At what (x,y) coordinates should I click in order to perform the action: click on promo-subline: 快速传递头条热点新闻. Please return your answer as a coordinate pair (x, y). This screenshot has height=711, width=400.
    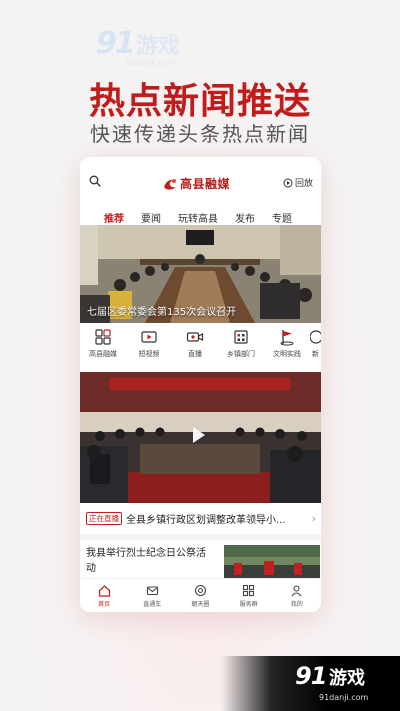
    Looking at the image, I should click on (200, 134).